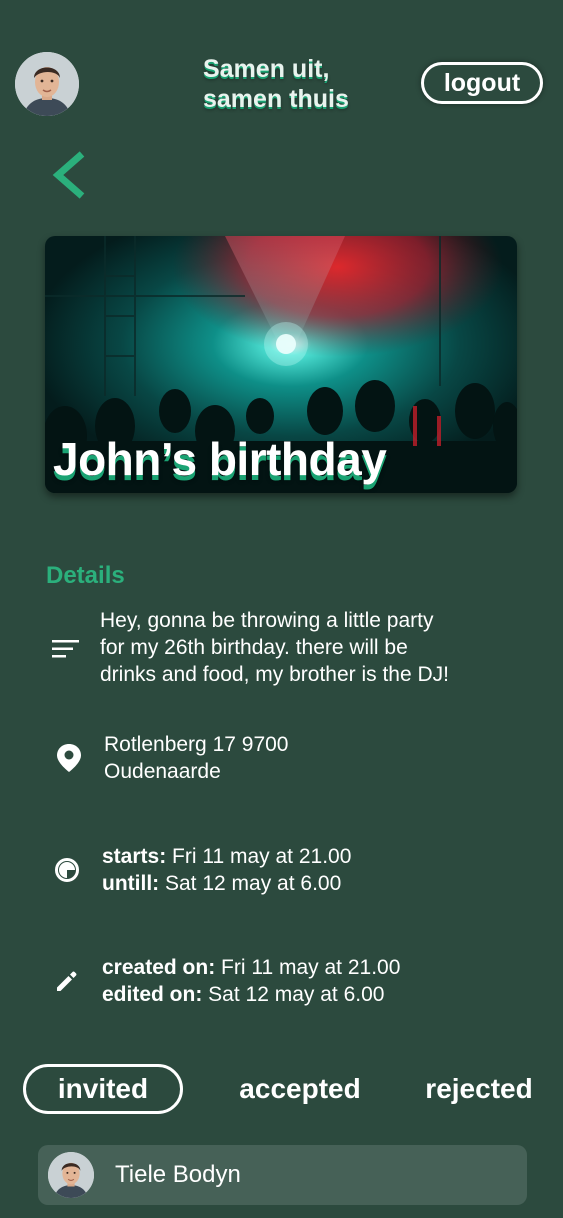  What do you see at coordinates (196, 744) in the screenshot?
I see `address-line-1: Rotlenberg 17 9700` at bounding box center [196, 744].